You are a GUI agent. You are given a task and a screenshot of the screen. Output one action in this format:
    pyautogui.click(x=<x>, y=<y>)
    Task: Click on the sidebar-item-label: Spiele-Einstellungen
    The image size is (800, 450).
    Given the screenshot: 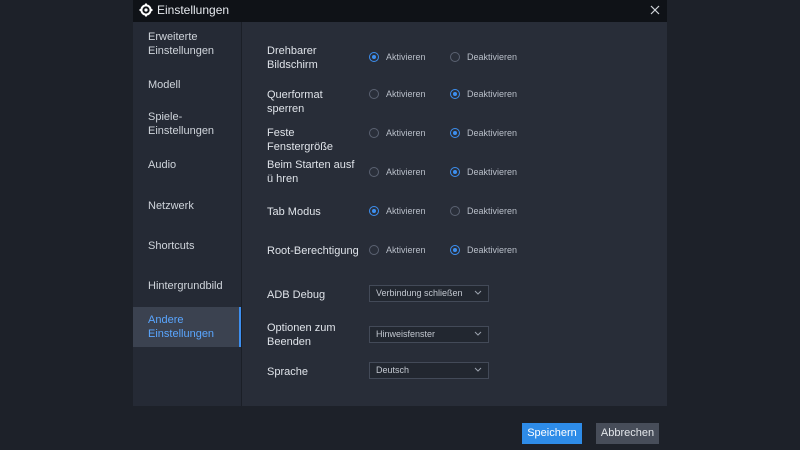 What is the action you would take?
    pyautogui.click(x=181, y=124)
    